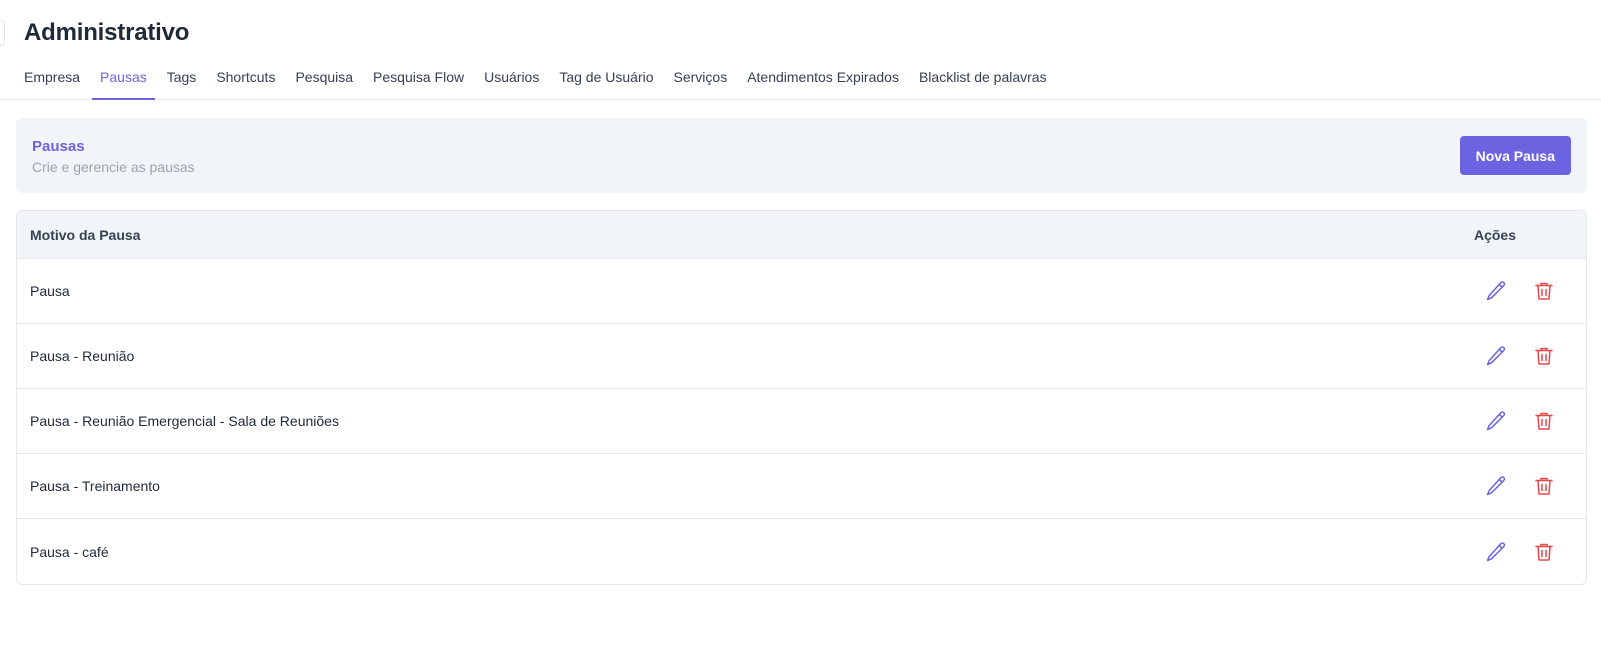 The height and width of the screenshot is (663, 1601). Describe the element at coordinates (801, 291) in the screenshot. I see `table-row: Pausa` at that location.